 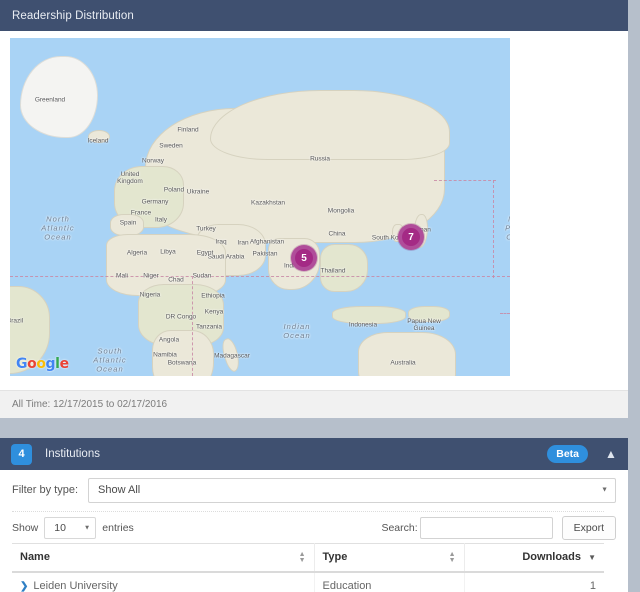 What do you see at coordinates (72, 454) in the screenshot?
I see `institutions-title: Institutions` at bounding box center [72, 454].